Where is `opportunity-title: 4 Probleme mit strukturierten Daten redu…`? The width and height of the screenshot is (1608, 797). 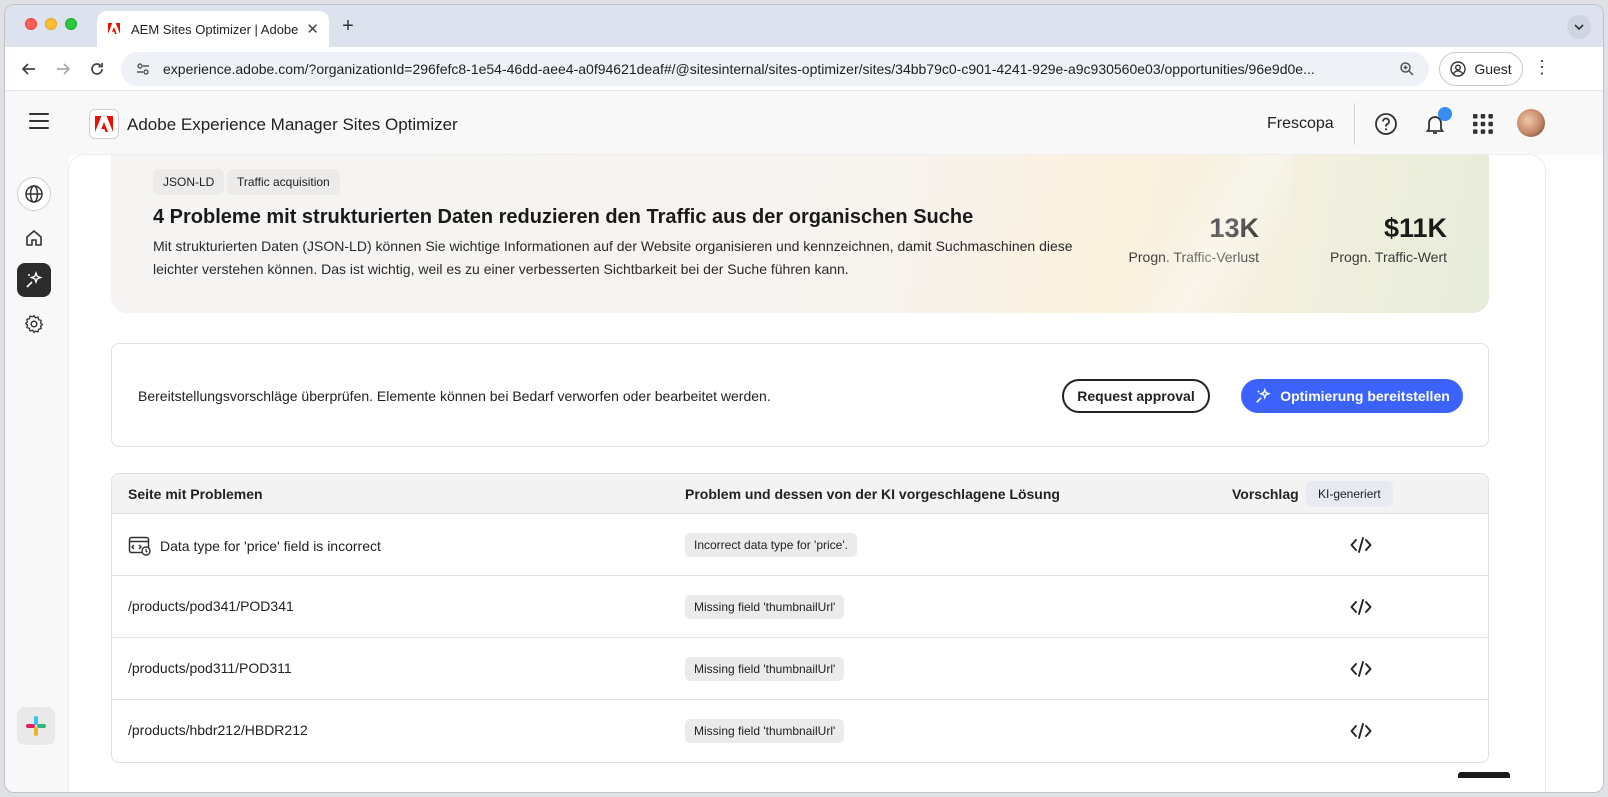 opportunity-title: 4 Probleme mit strukturierten Daten redu… is located at coordinates (563, 217).